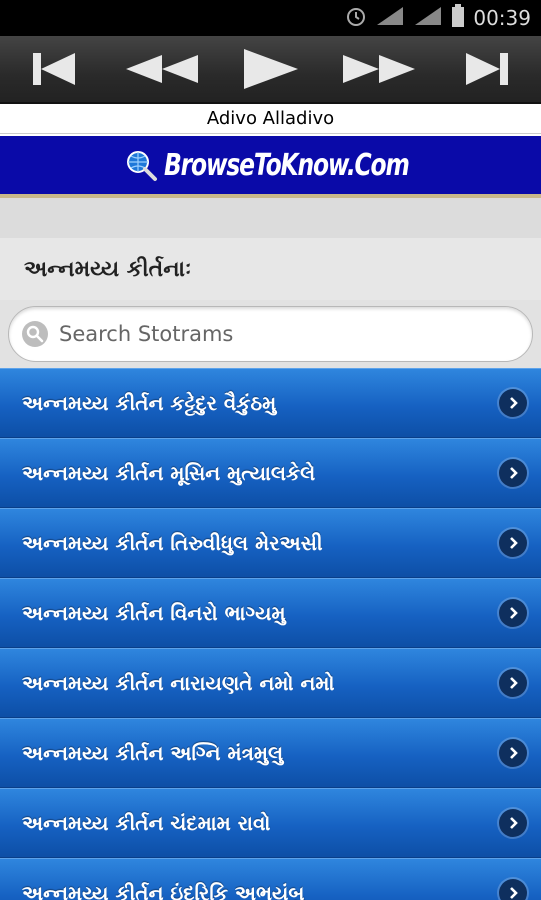 Image resolution: width=541 pixels, height=900 pixels. Describe the element at coordinates (270, 18) in the screenshot. I see `status-bar: 00:39` at that location.